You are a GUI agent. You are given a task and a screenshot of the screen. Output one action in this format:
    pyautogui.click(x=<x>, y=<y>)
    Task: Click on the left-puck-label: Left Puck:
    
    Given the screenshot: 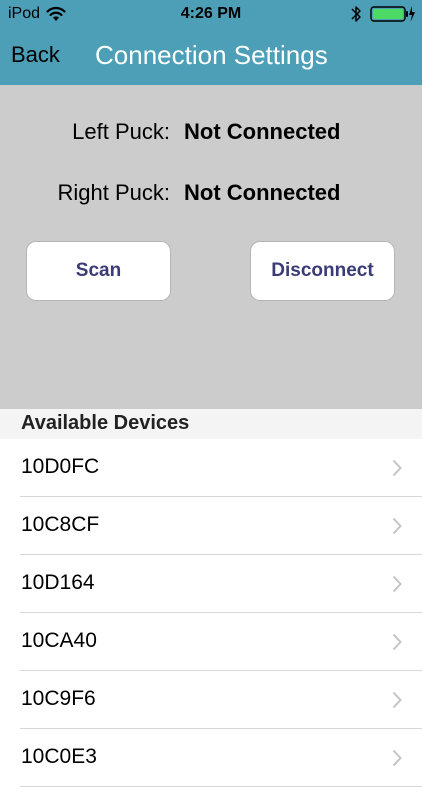 What is the action you would take?
    pyautogui.click(x=121, y=131)
    